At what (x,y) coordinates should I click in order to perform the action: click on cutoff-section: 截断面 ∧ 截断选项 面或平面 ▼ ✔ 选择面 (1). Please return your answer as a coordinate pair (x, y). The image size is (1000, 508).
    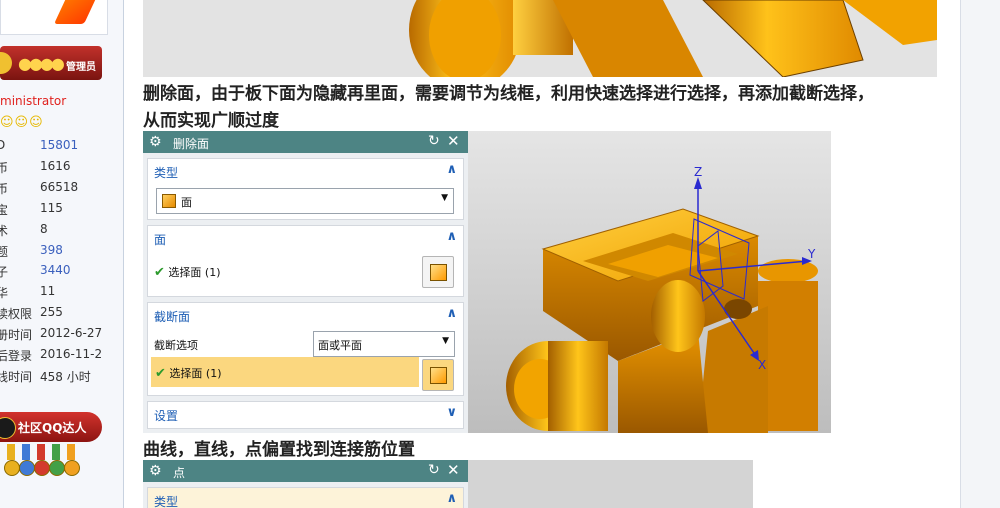
    Looking at the image, I should click on (305, 349).